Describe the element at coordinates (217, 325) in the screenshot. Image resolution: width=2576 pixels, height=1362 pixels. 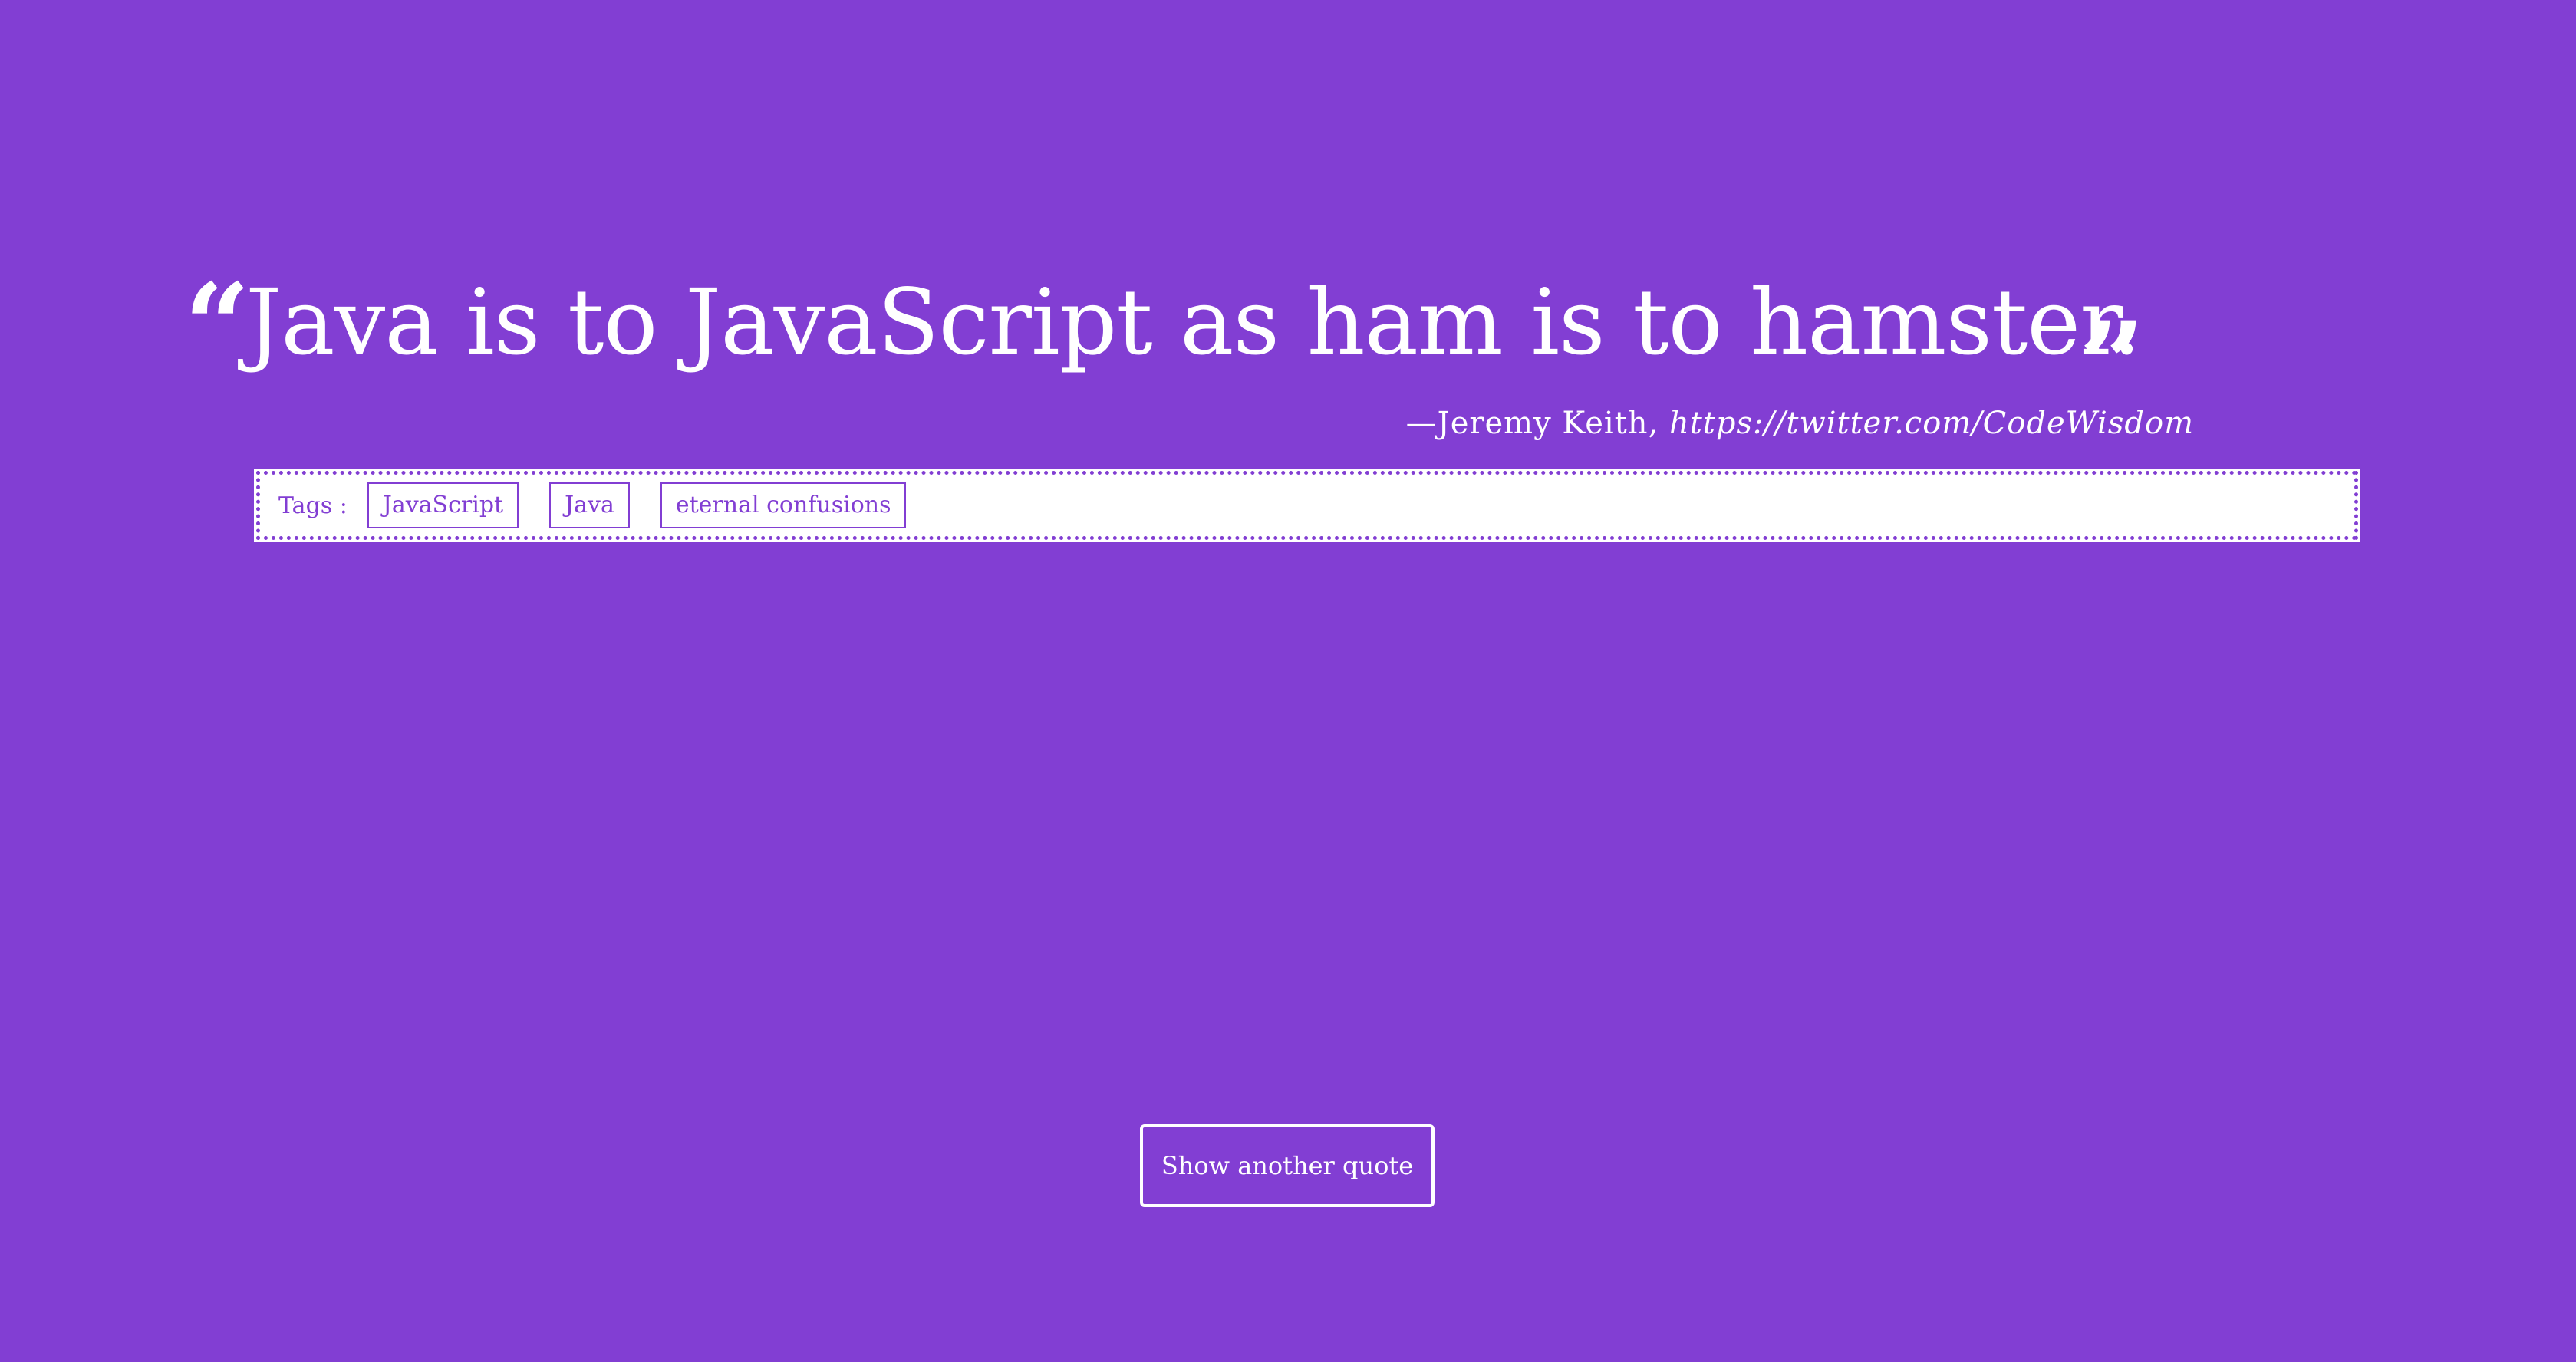
I see `open-quote-icon: “` at that location.